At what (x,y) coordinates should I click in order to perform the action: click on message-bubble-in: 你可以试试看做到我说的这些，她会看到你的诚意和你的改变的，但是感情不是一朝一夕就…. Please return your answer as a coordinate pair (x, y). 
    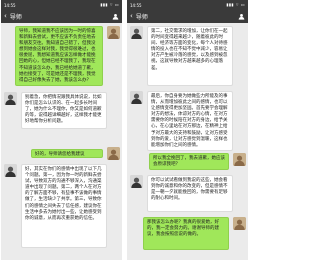
    Looking at the image, I should click on (190, 193).